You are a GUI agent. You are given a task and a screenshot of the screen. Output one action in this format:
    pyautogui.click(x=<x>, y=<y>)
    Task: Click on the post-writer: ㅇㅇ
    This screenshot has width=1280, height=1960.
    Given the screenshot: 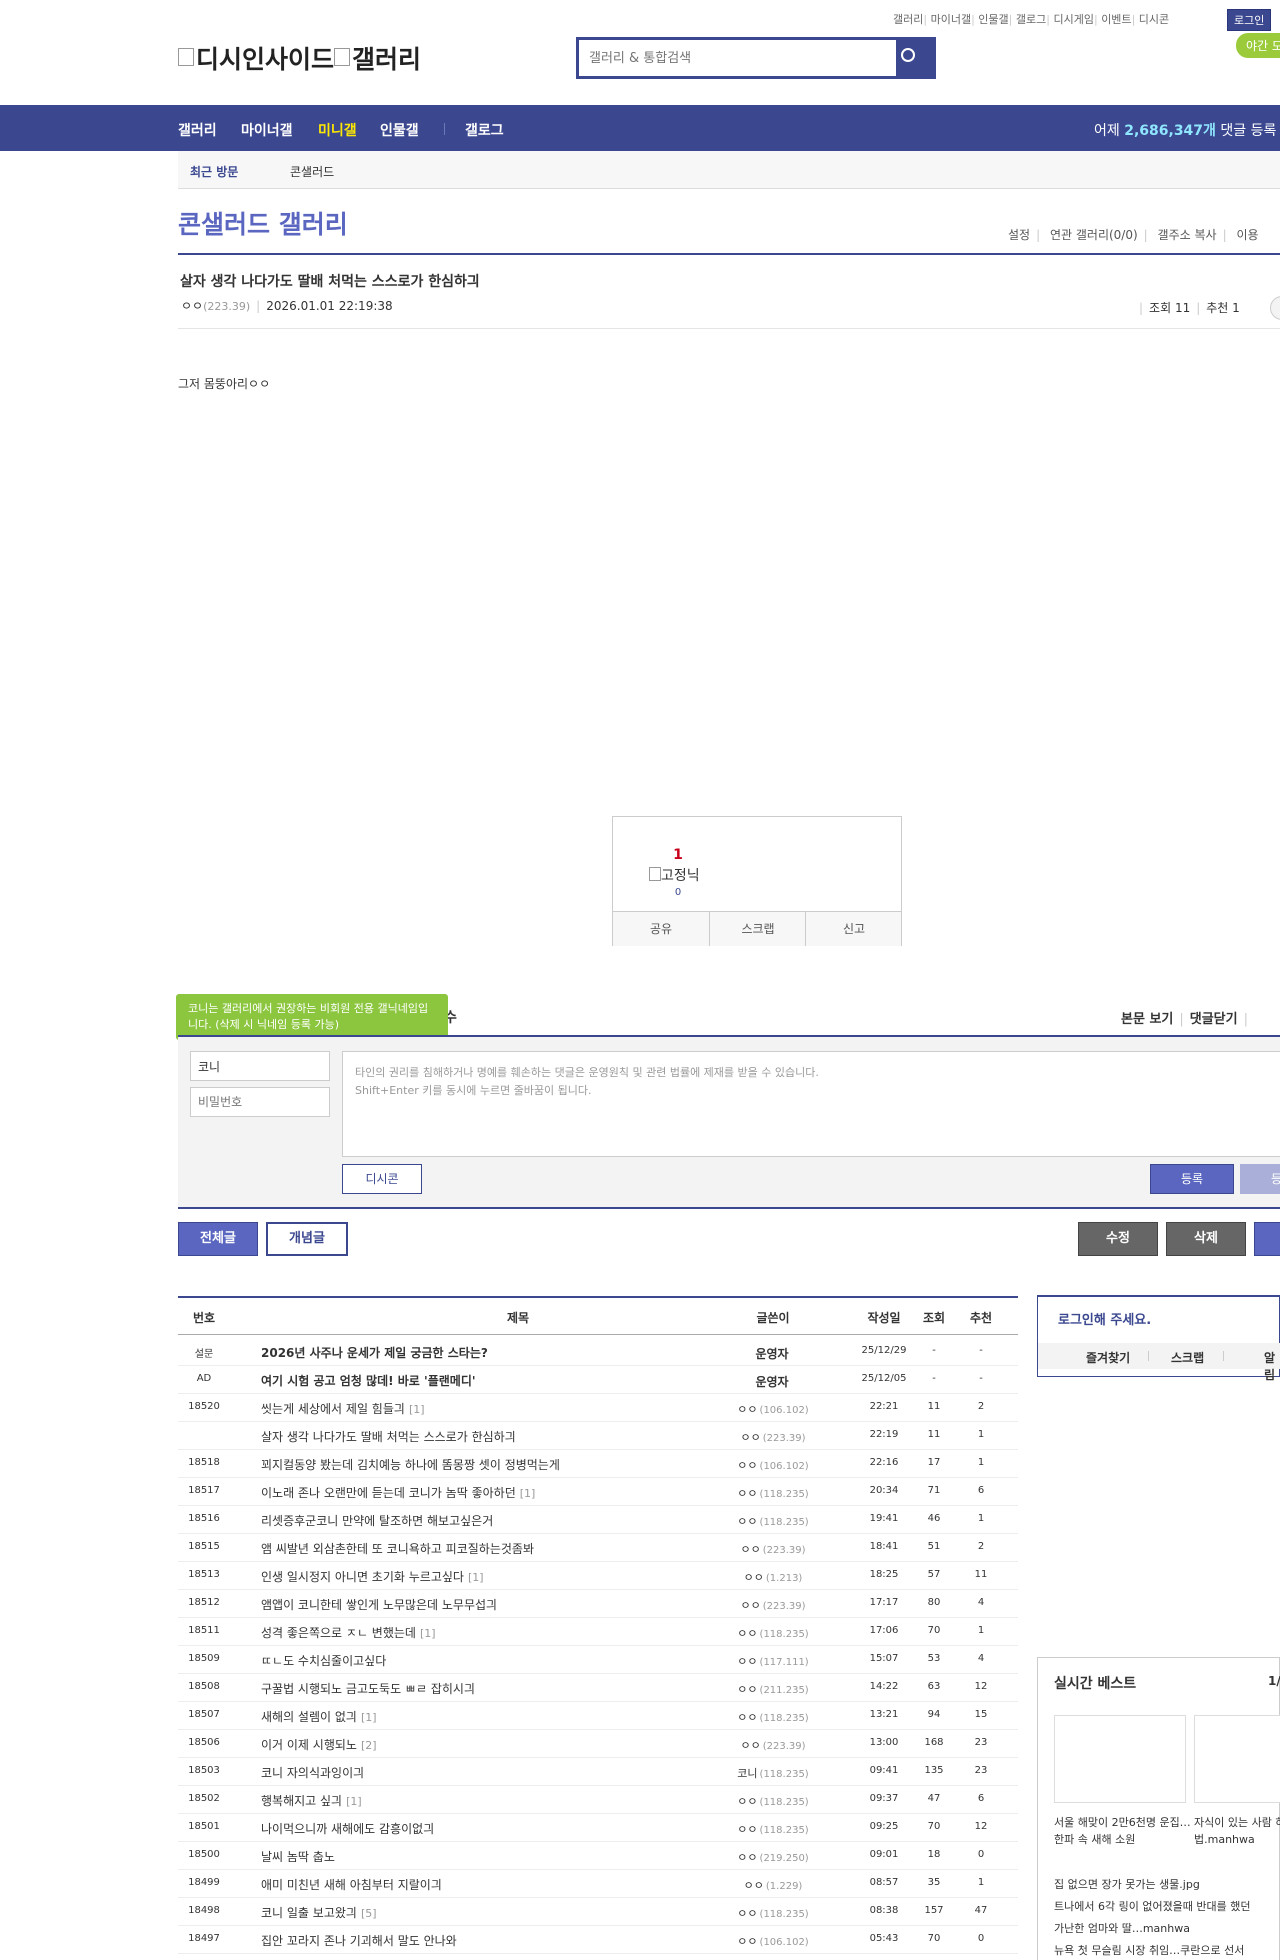 What is the action you would take?
    pyautogui.click(x=192, y=306)
    